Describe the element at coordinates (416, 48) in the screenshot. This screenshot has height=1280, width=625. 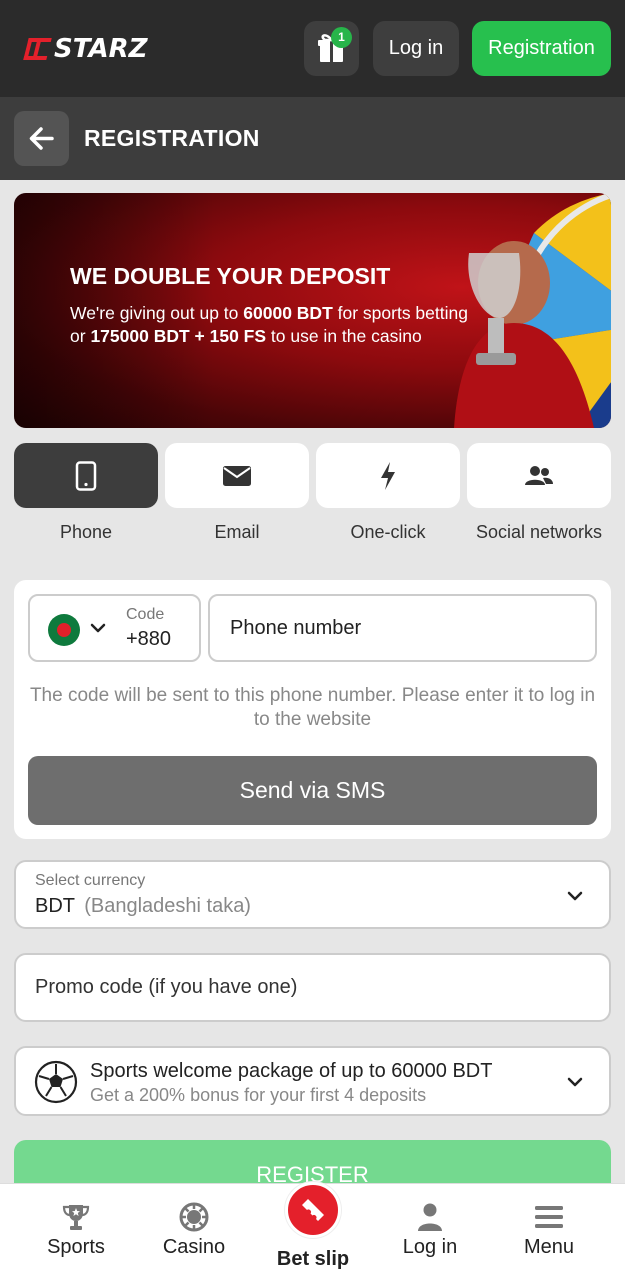
I see `header-login-button: Log in` at that location.